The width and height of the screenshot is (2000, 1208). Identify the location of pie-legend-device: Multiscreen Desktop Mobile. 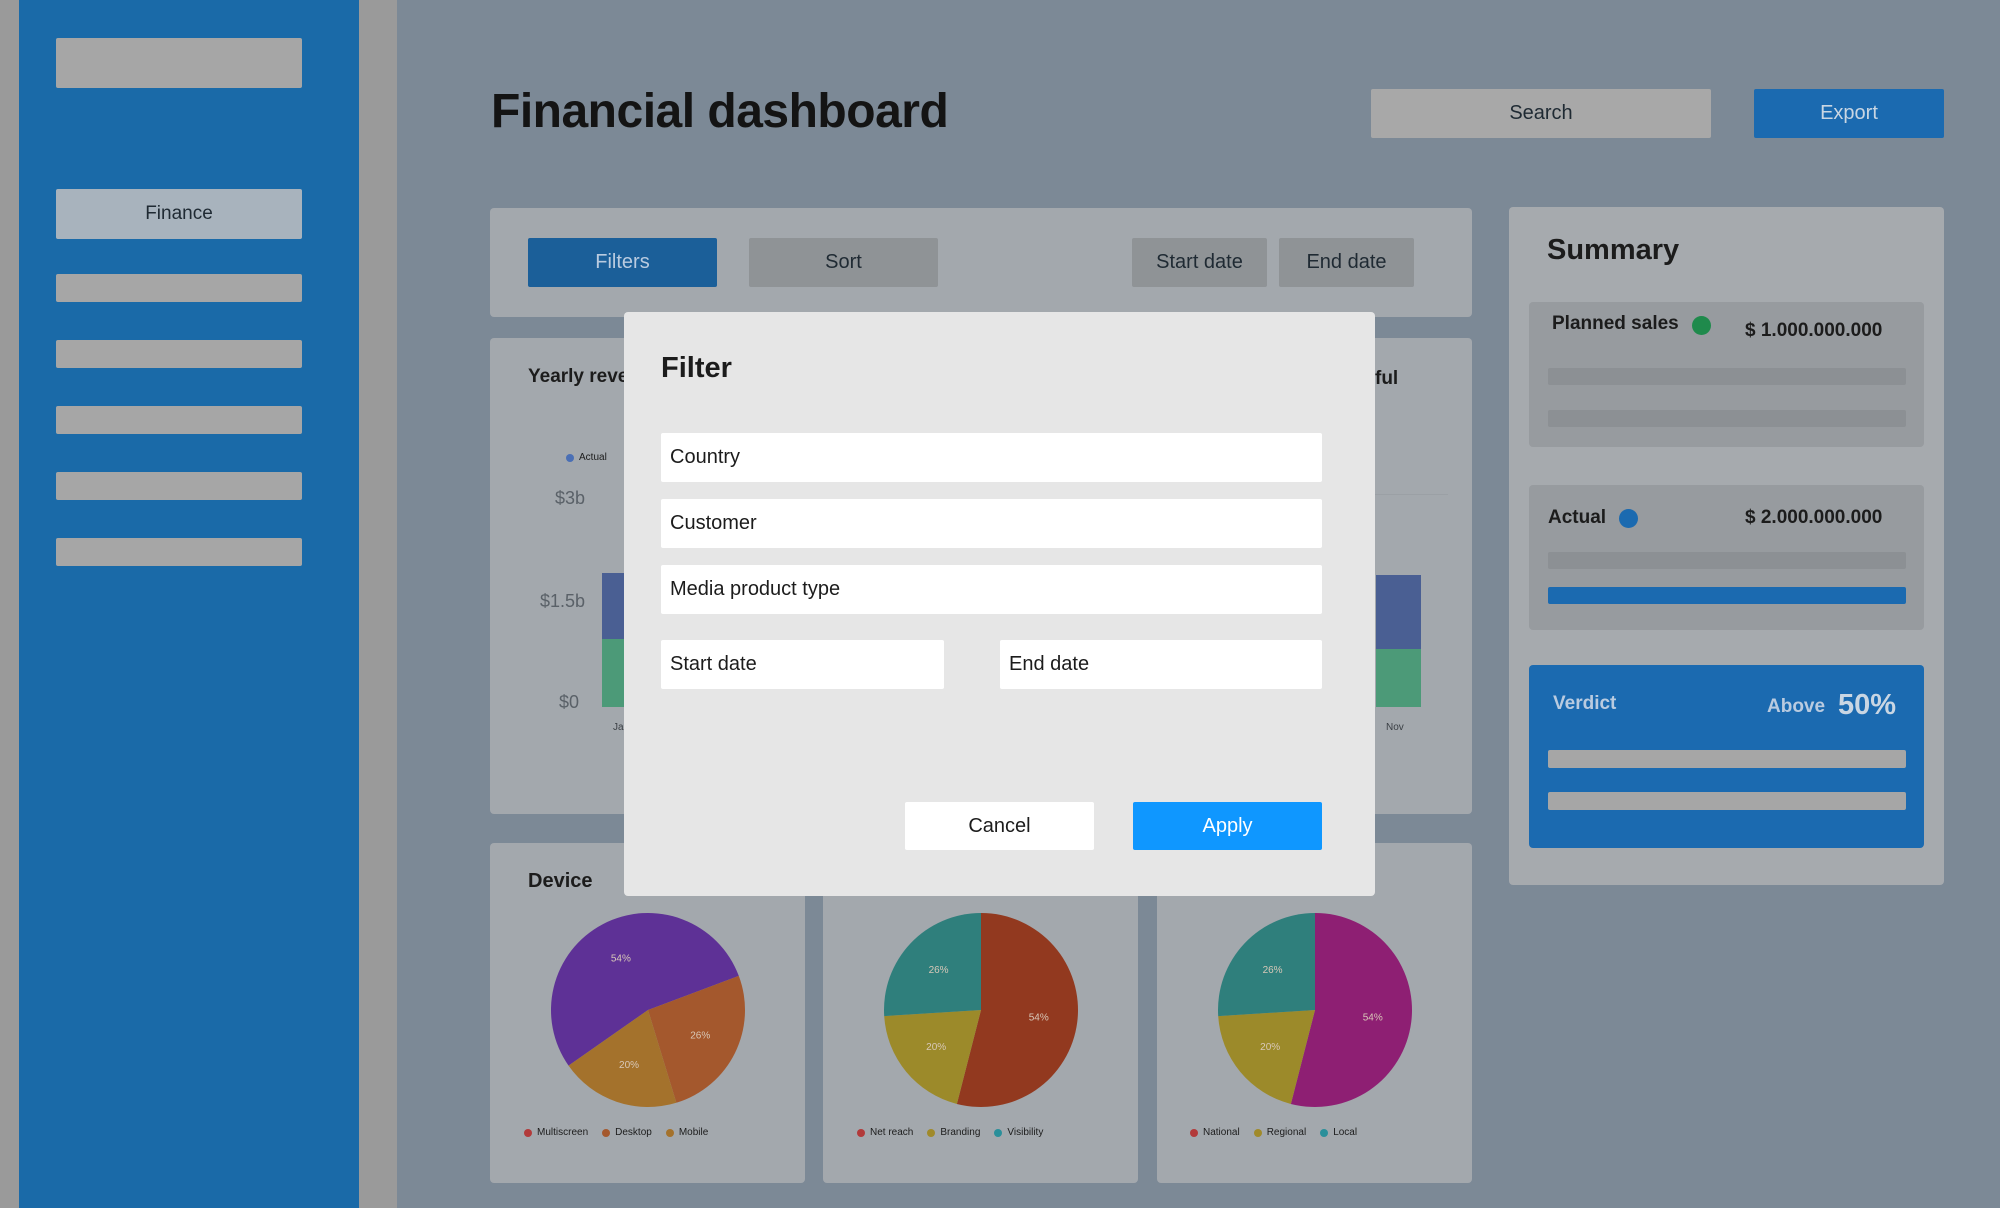
(616, 1132).